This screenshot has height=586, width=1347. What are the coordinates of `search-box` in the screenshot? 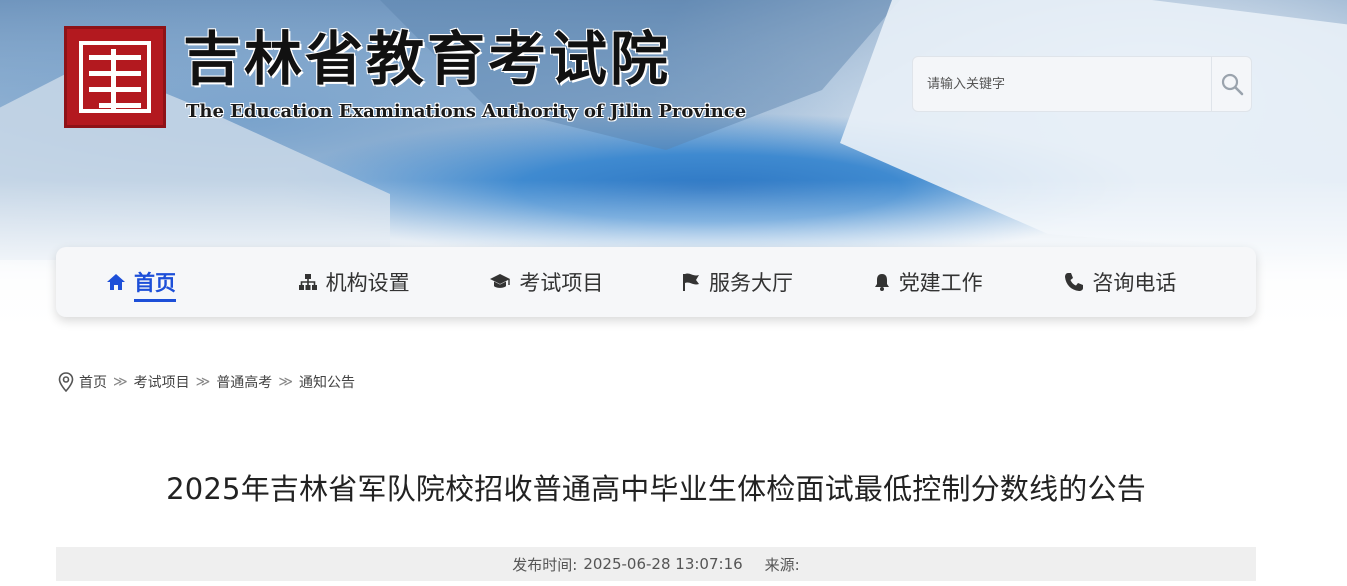 It's located at (1082, 84).